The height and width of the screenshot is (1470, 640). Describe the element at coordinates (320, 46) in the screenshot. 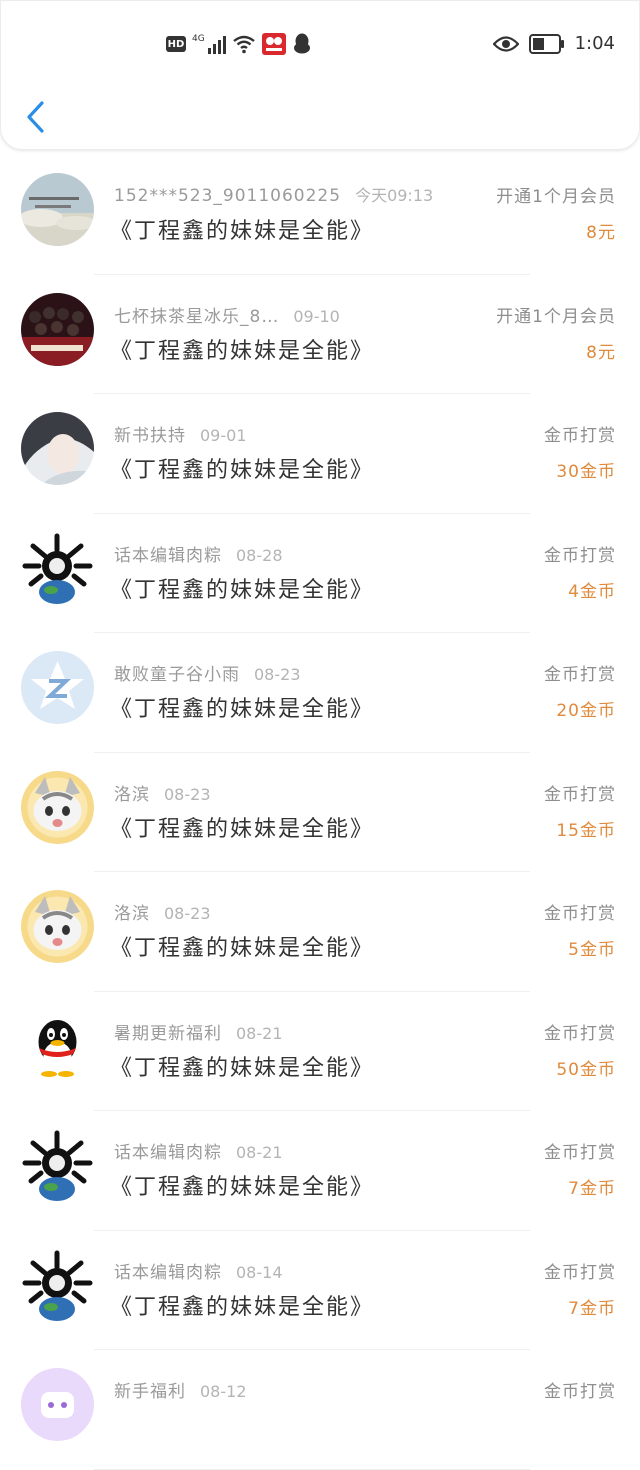

I see `status-bar: HD 4G 1:04` at that location.